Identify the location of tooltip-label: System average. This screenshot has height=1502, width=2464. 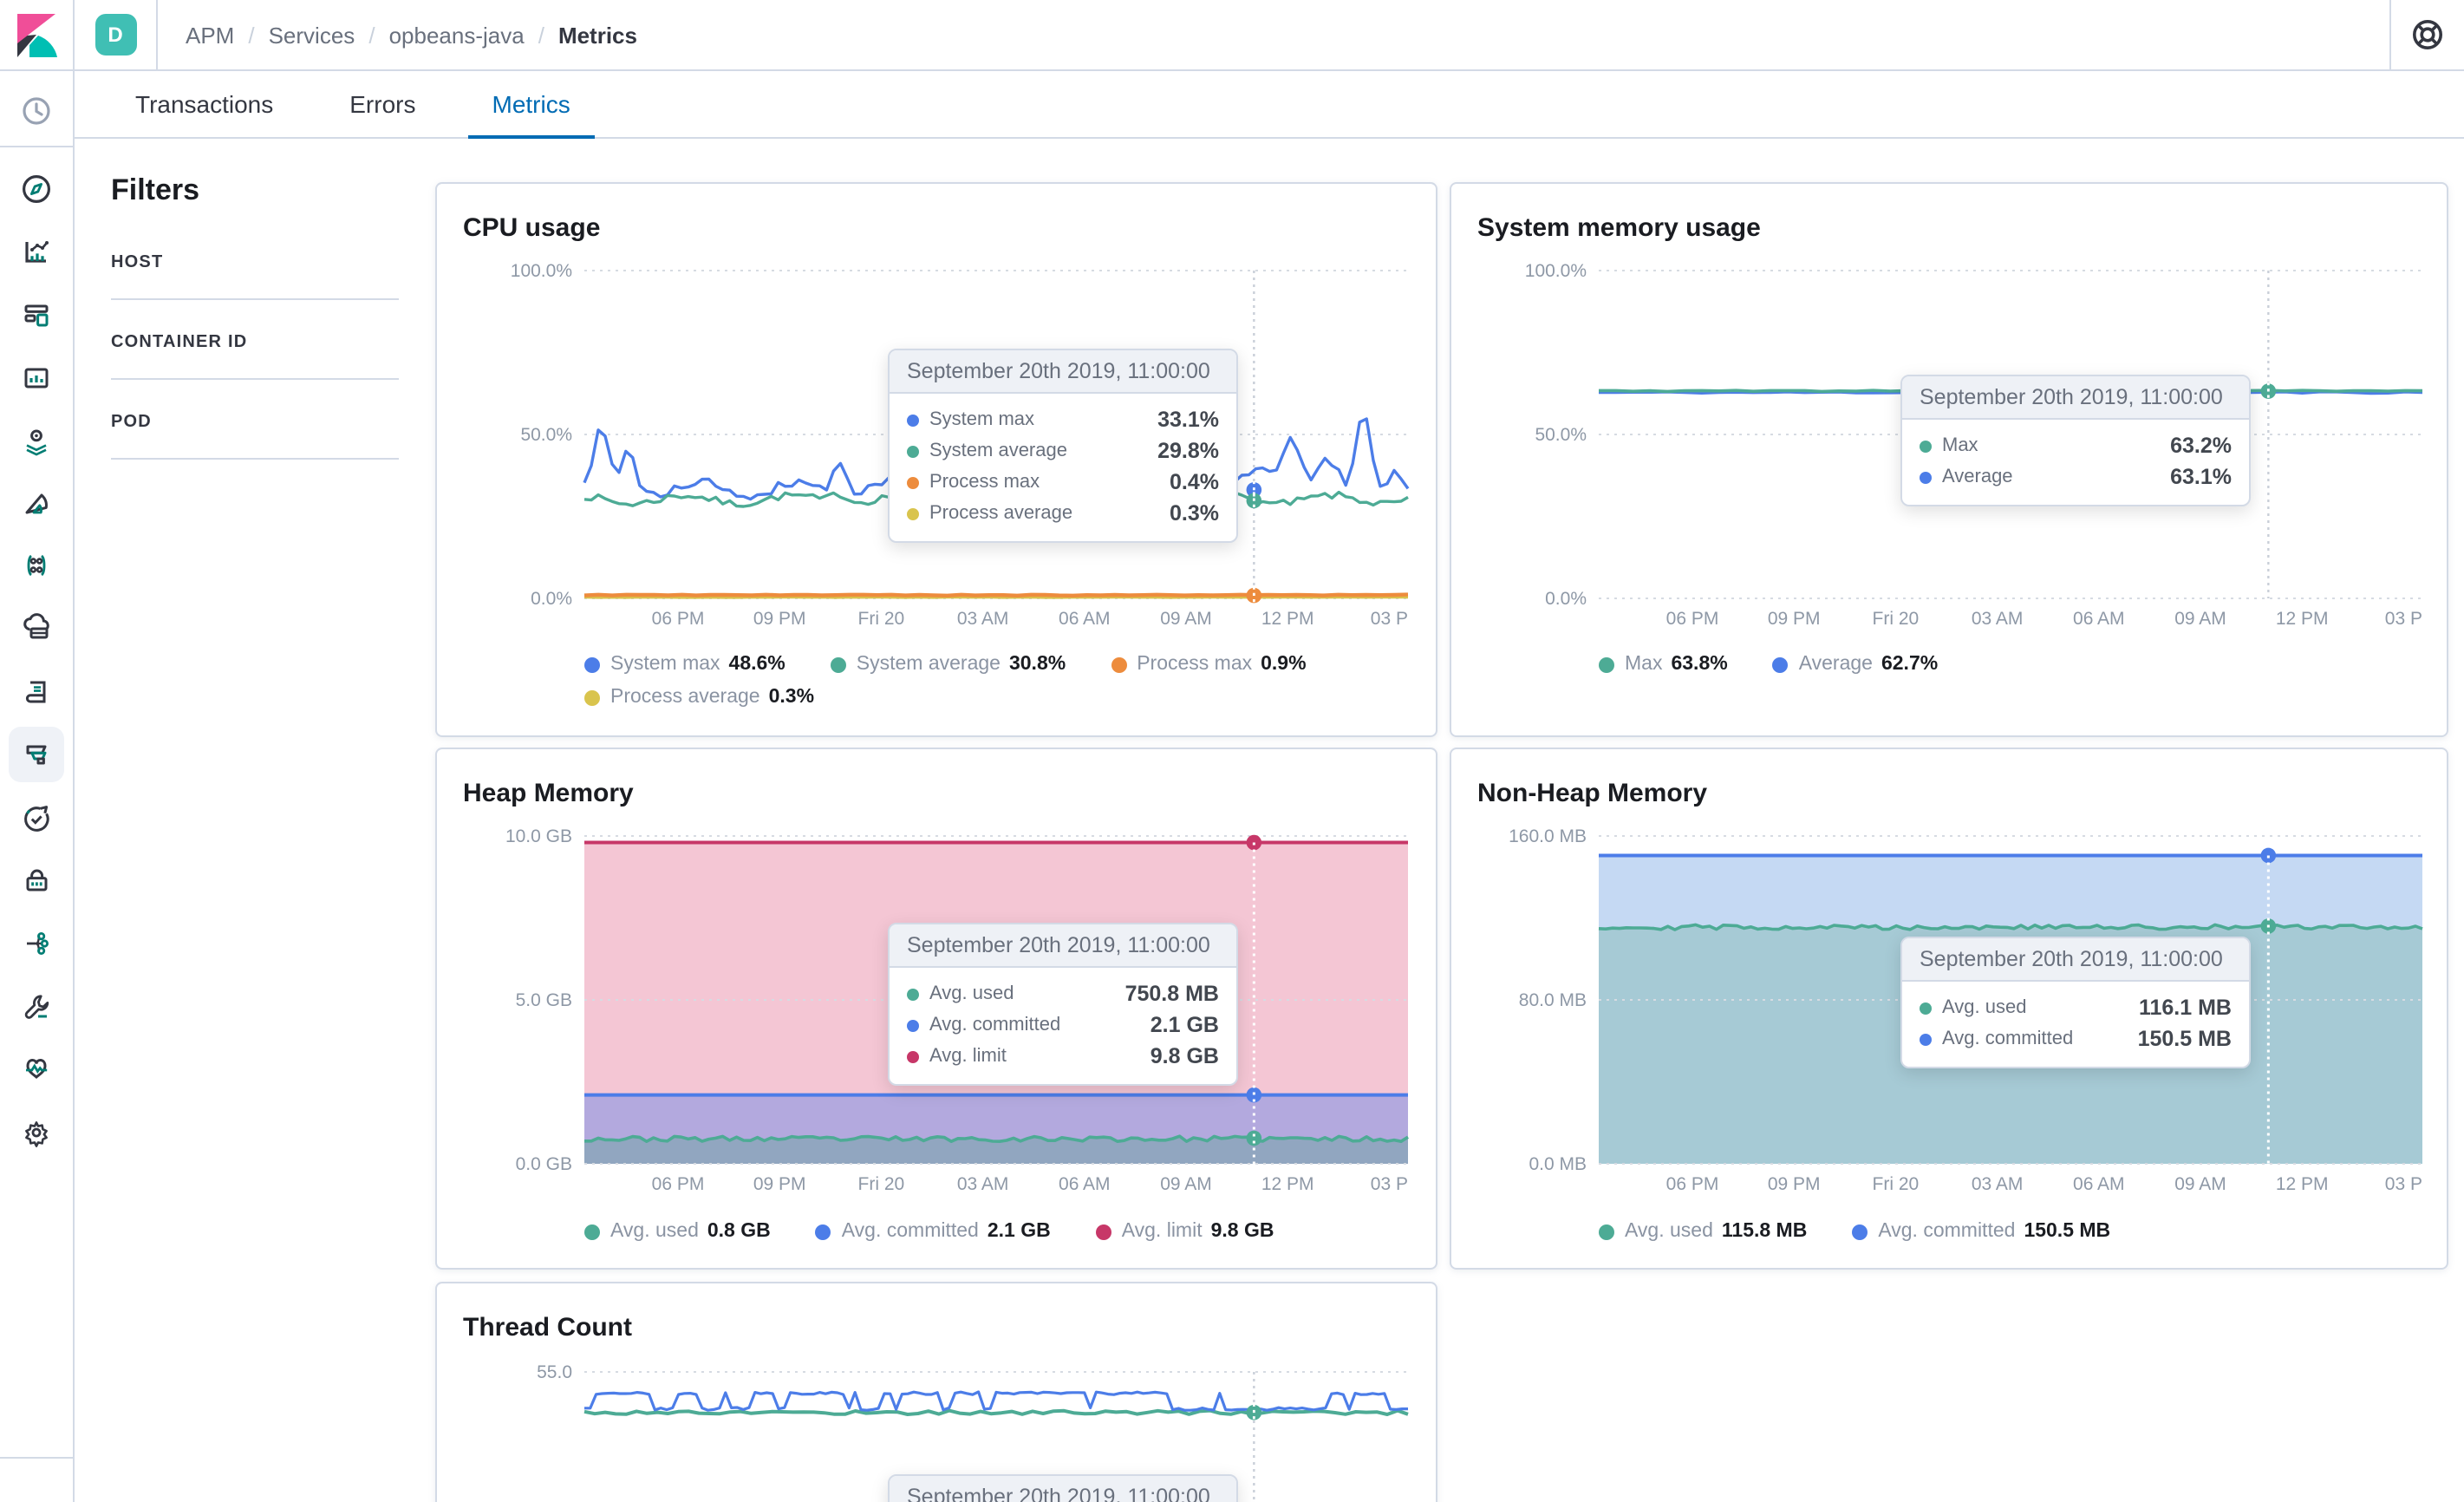
(998, 451).